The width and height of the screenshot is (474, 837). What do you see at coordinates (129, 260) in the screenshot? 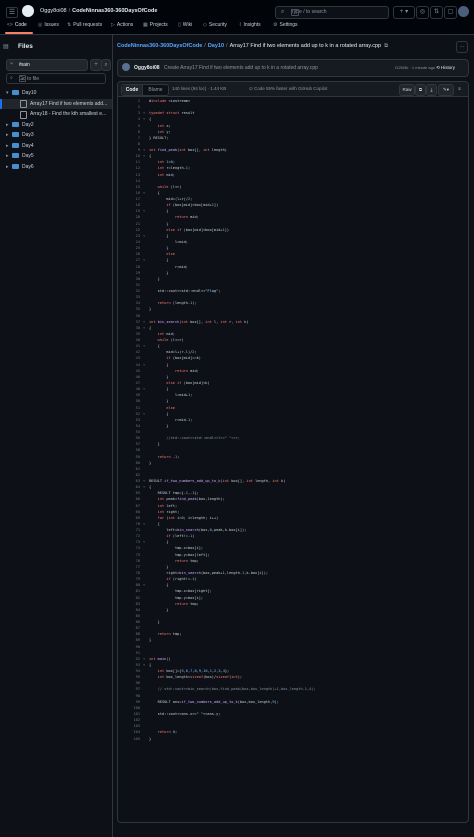
I see `line-number: 27` at bounding box center [129, 260].